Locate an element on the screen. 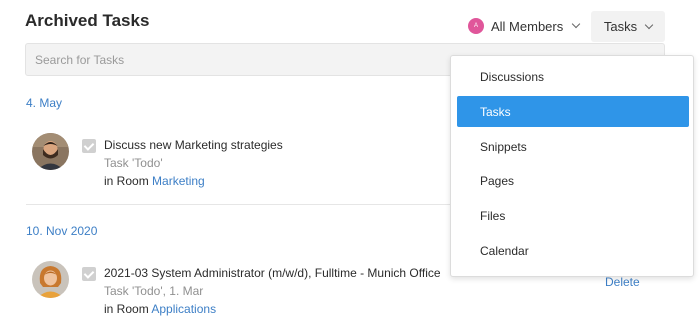 The height and width of the screenshot is (330, 700). menu-item-tasks: Tasks is located at coordinates (573, 111).